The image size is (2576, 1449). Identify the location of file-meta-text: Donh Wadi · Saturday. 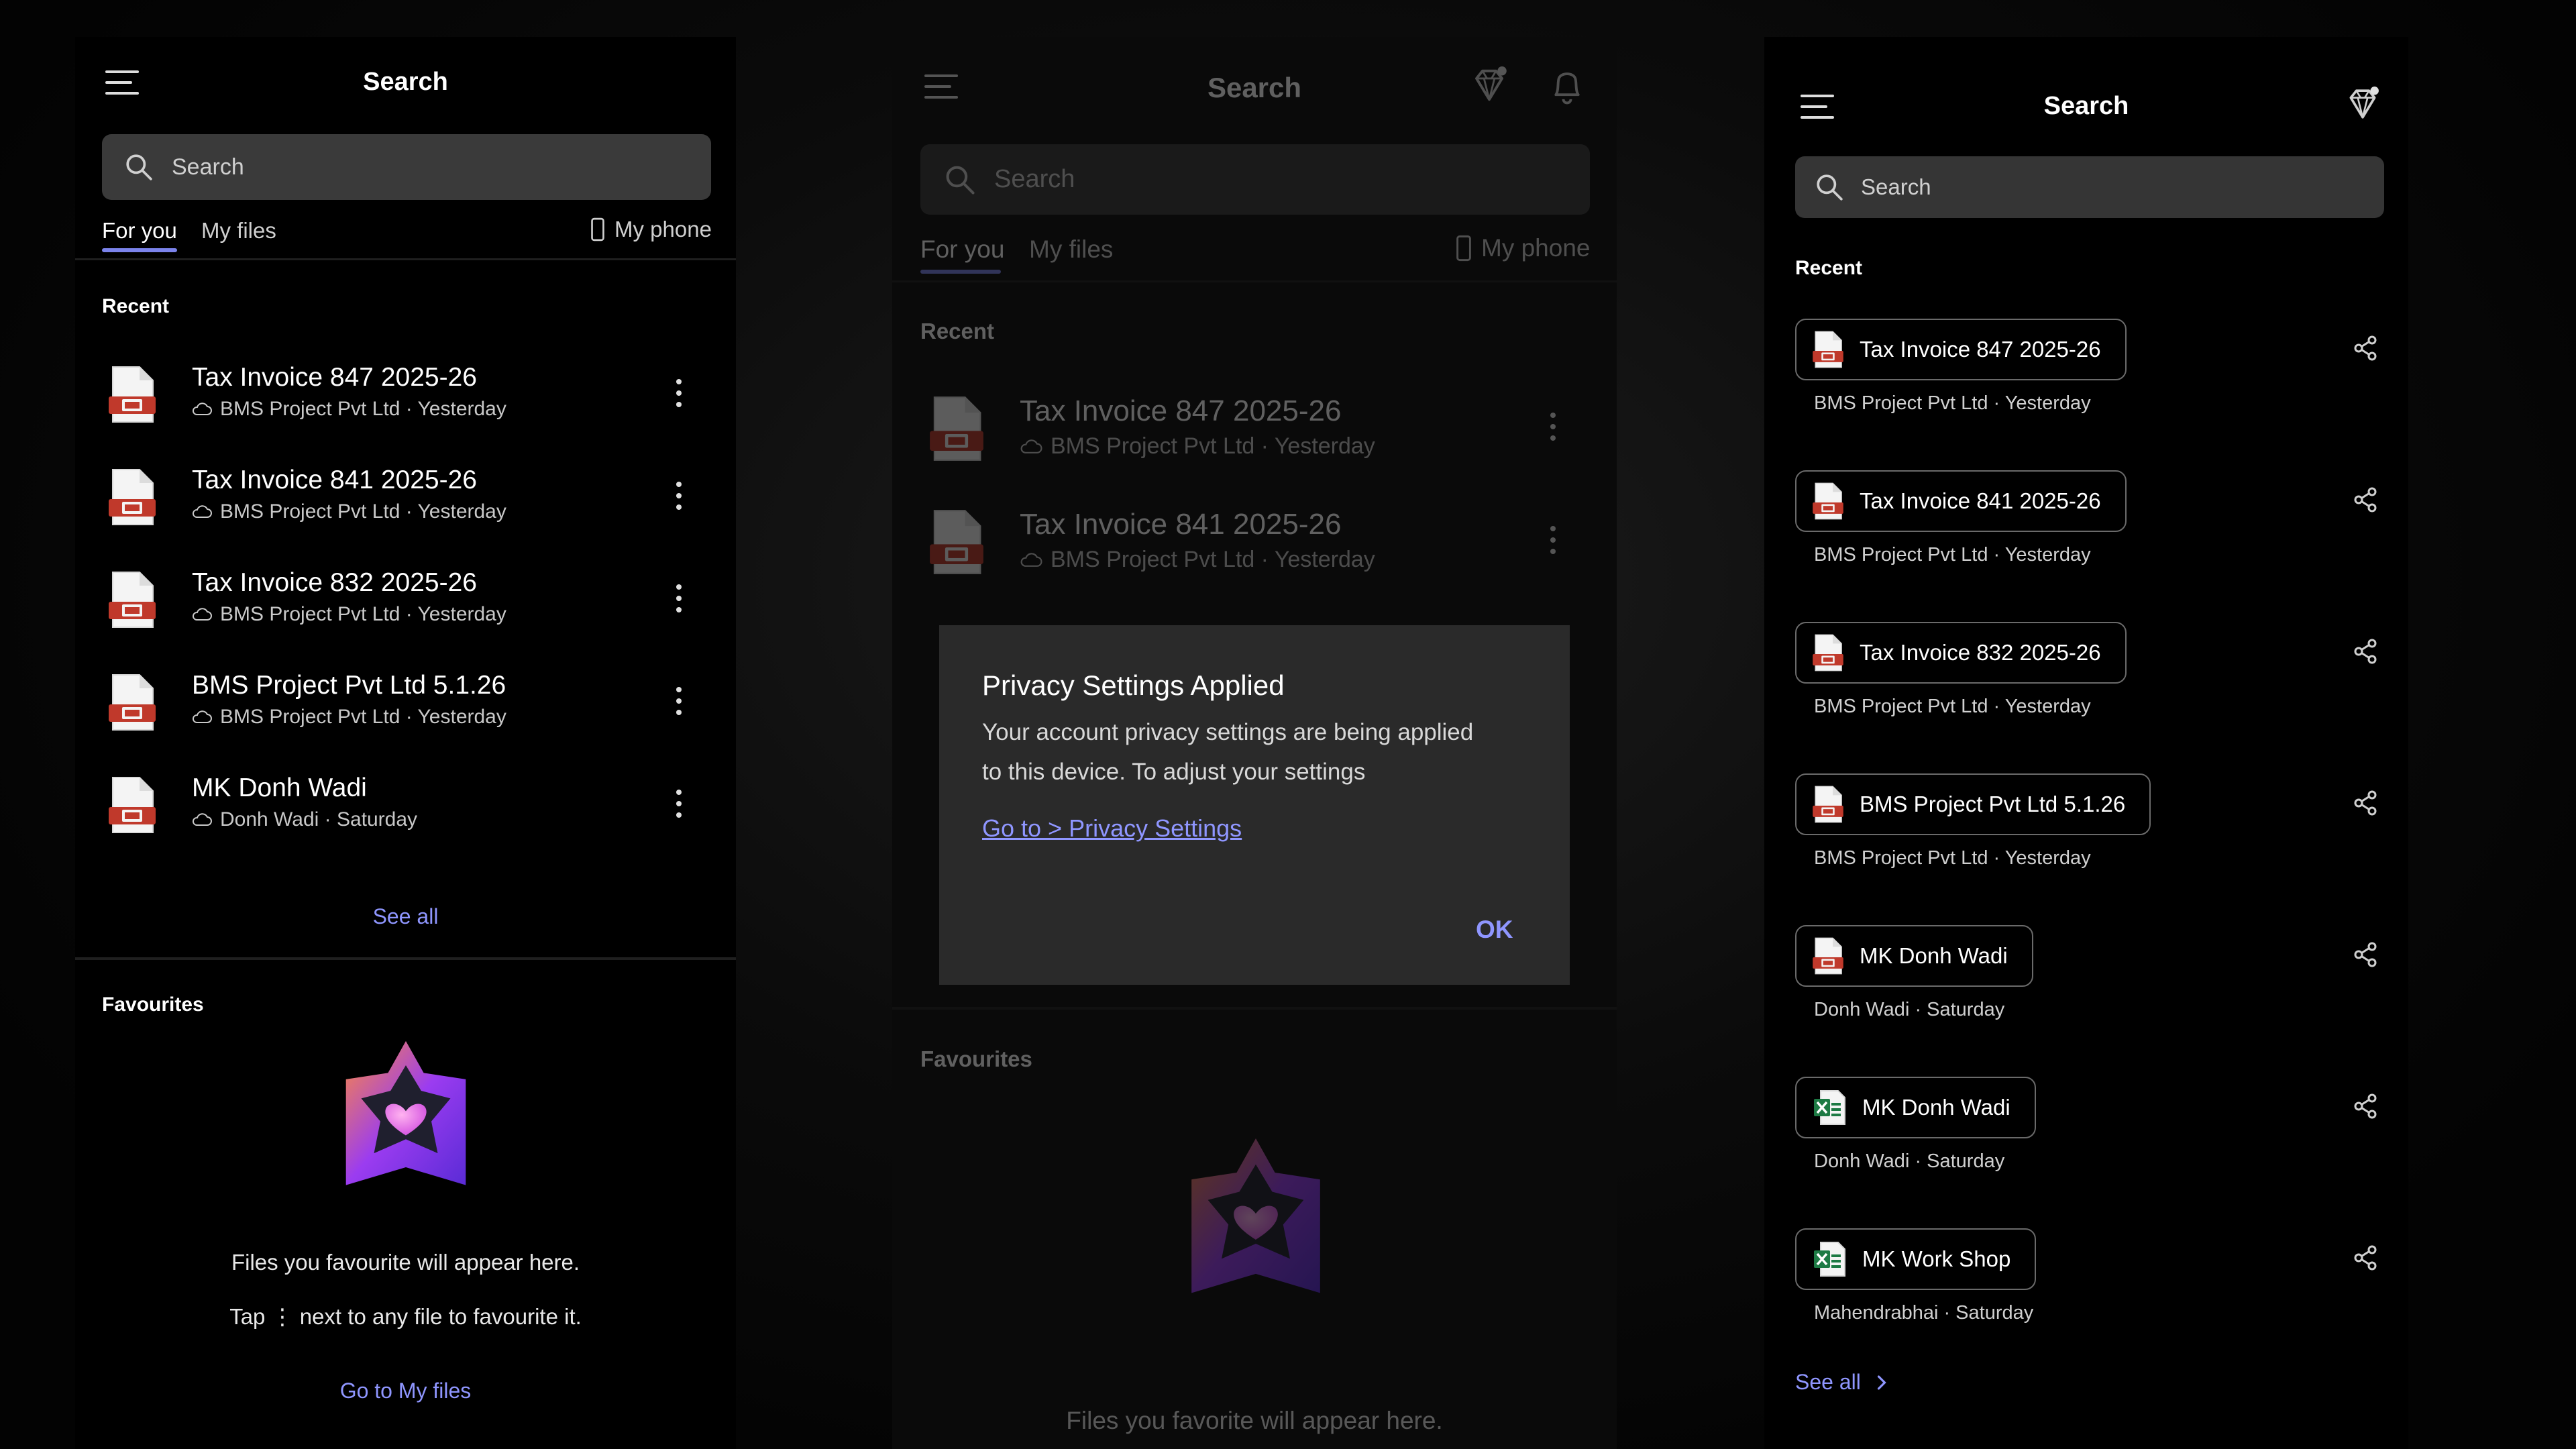
(319, 819).